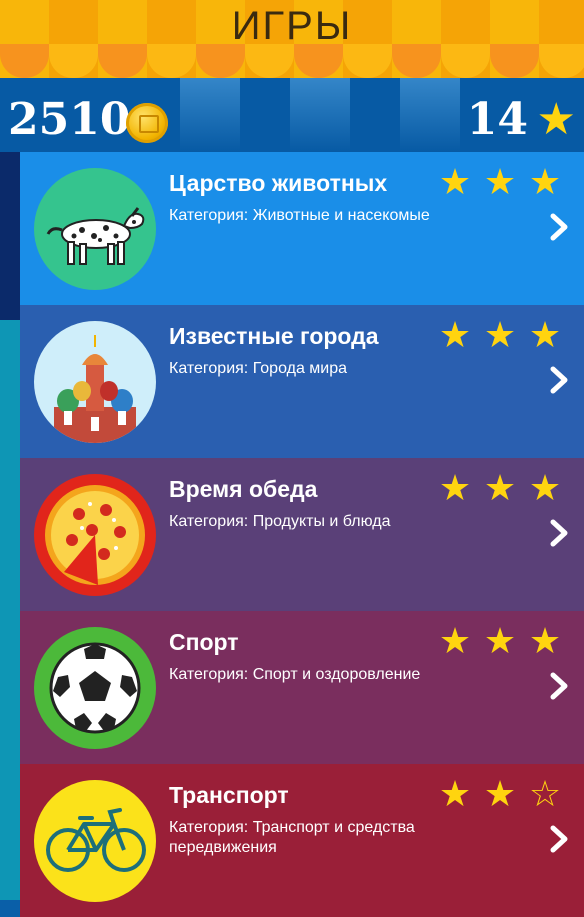 The width and height of the screenshot is (584, 917). I want to click on game-title: Время обеда, so click(243, 489).